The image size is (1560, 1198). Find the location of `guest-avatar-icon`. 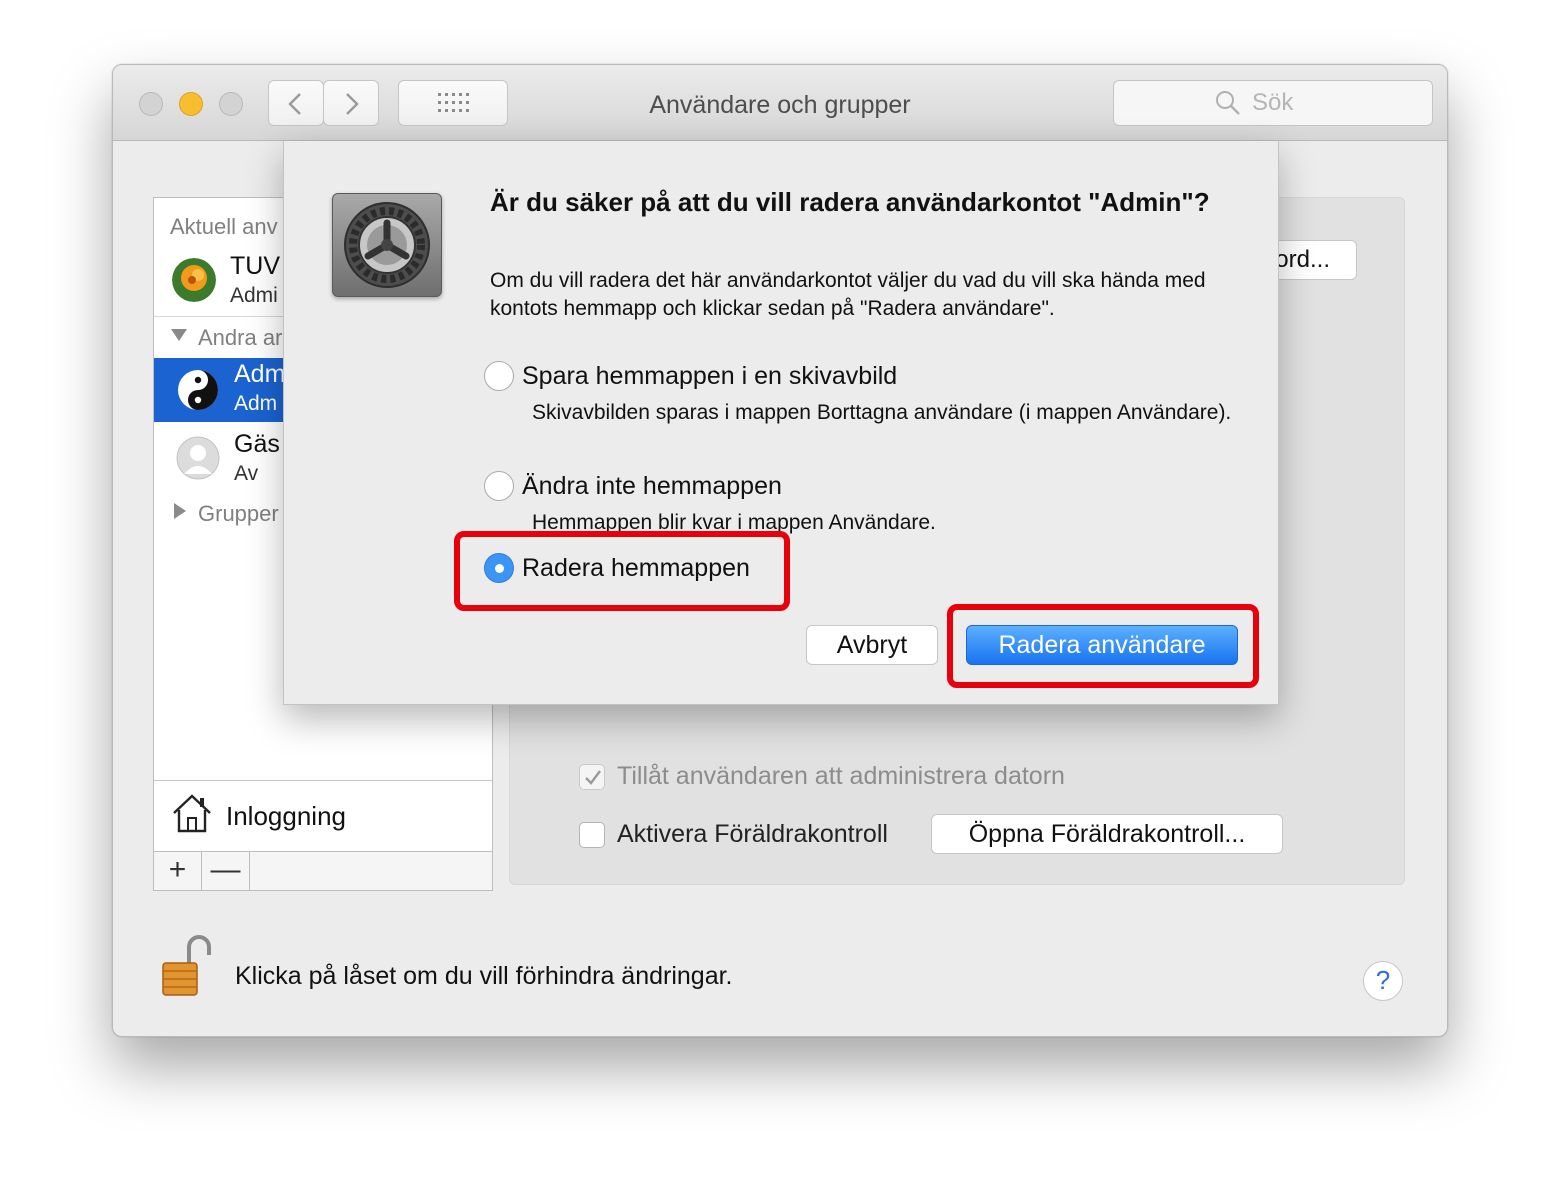

guest-avatar-icon is located at coordinates (198, 458).